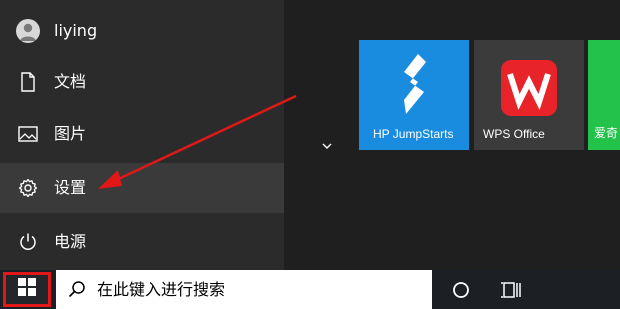  What do you see at coordinates (604, 95) in the screenshot?
I see `tile-iqiyi: 爱奇` at bounding box center [604, 95].